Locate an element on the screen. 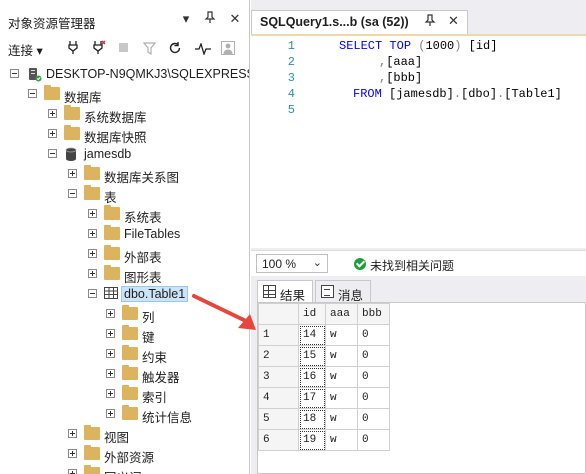 The image size is (586, 474). server-icon is located at coordinates (34, 74).